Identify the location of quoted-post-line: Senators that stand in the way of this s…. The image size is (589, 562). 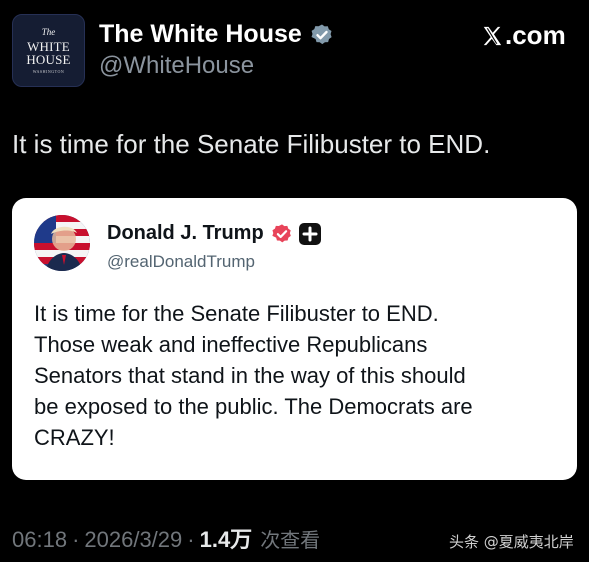
(250, 375).